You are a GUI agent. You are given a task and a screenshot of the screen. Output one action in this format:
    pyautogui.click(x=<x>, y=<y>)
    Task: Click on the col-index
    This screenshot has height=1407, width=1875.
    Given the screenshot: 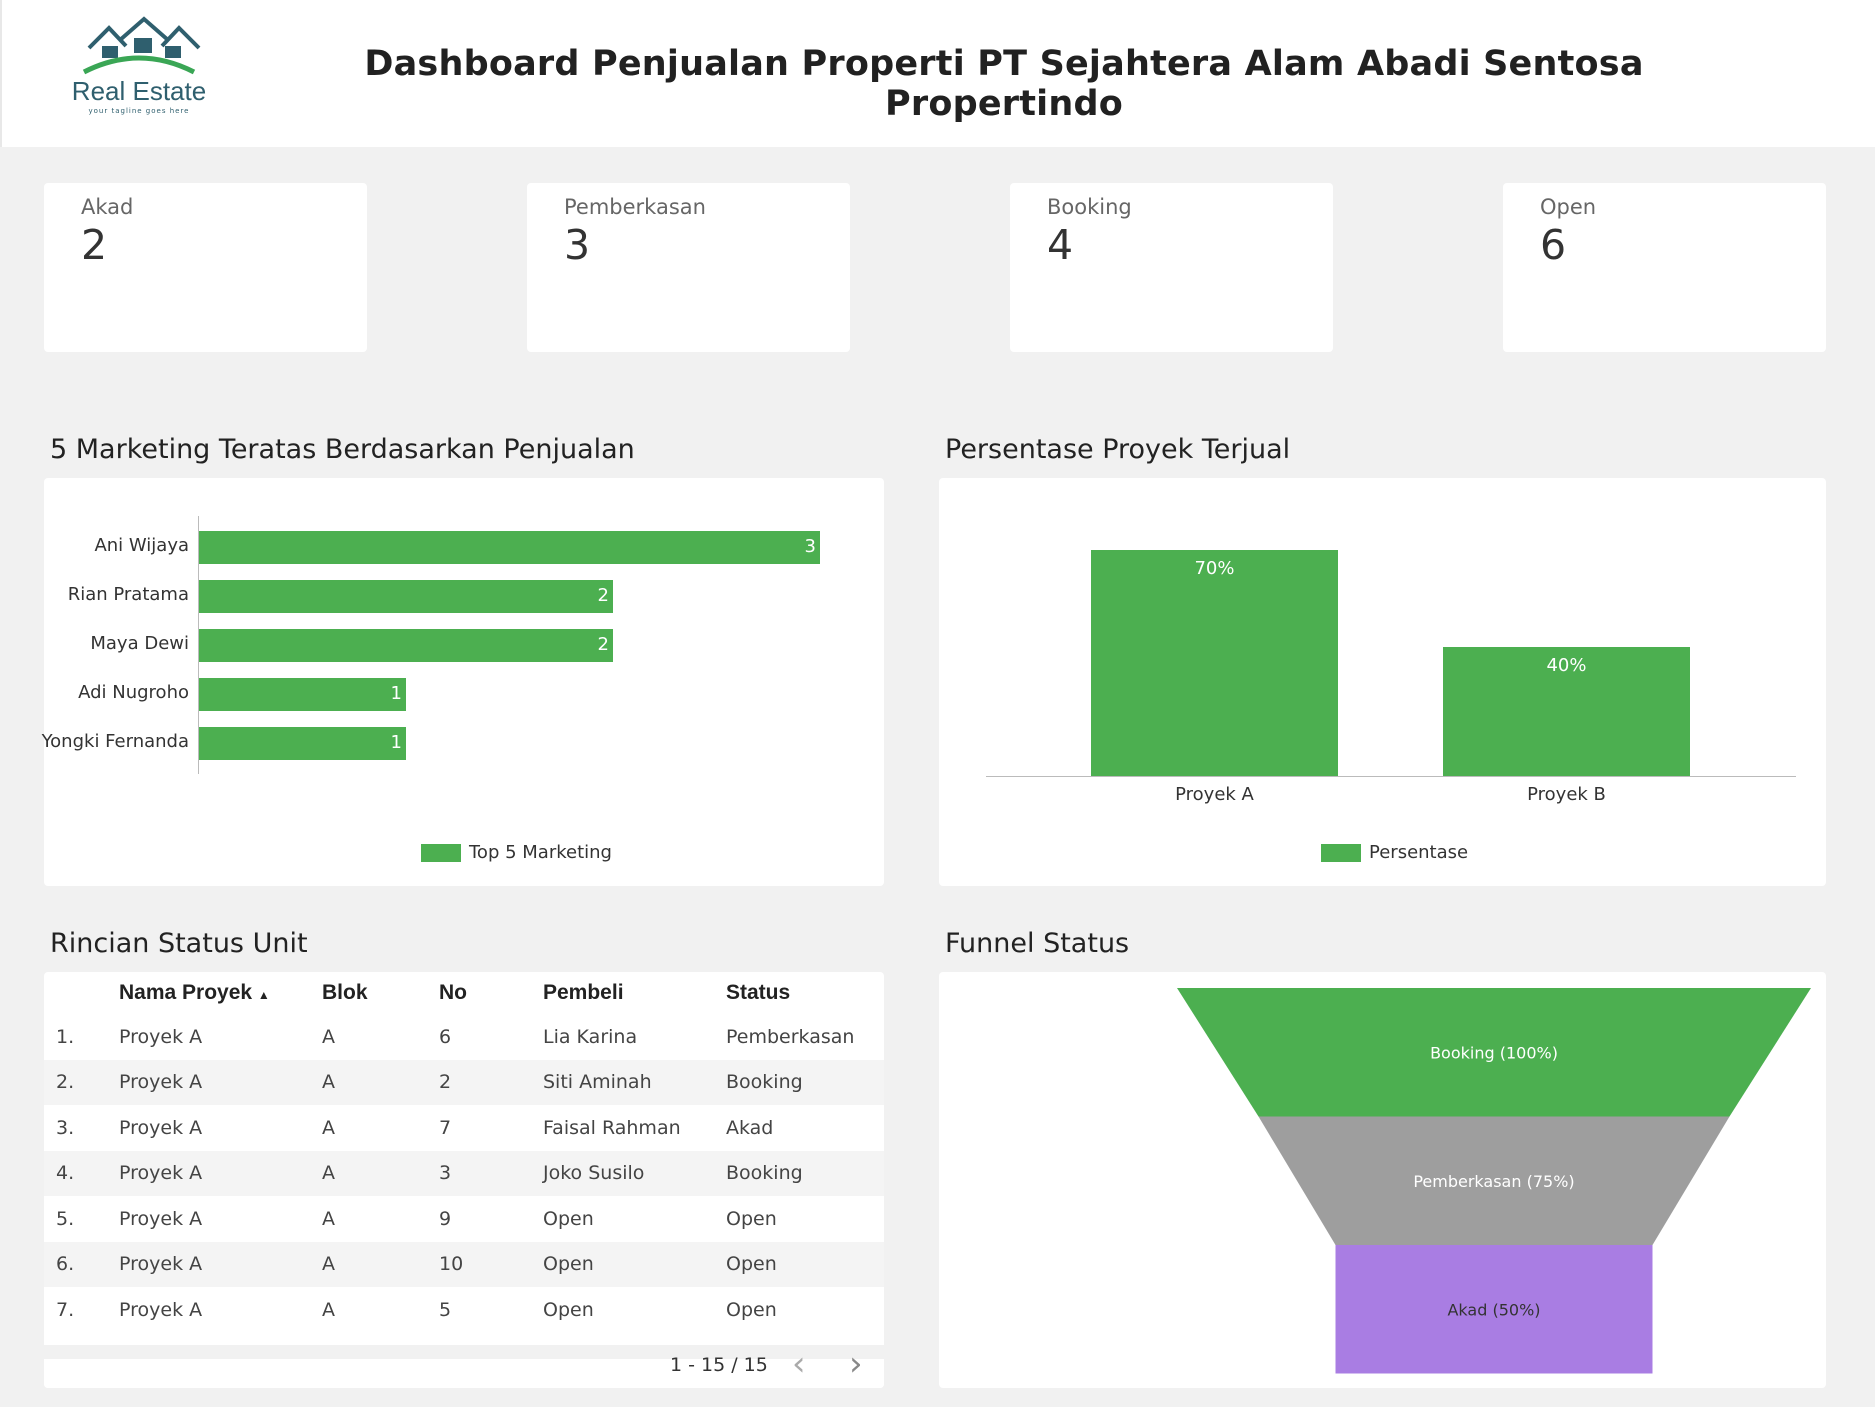 What is the action you would take?
    pyautogui.click(x=81, y=993)
    